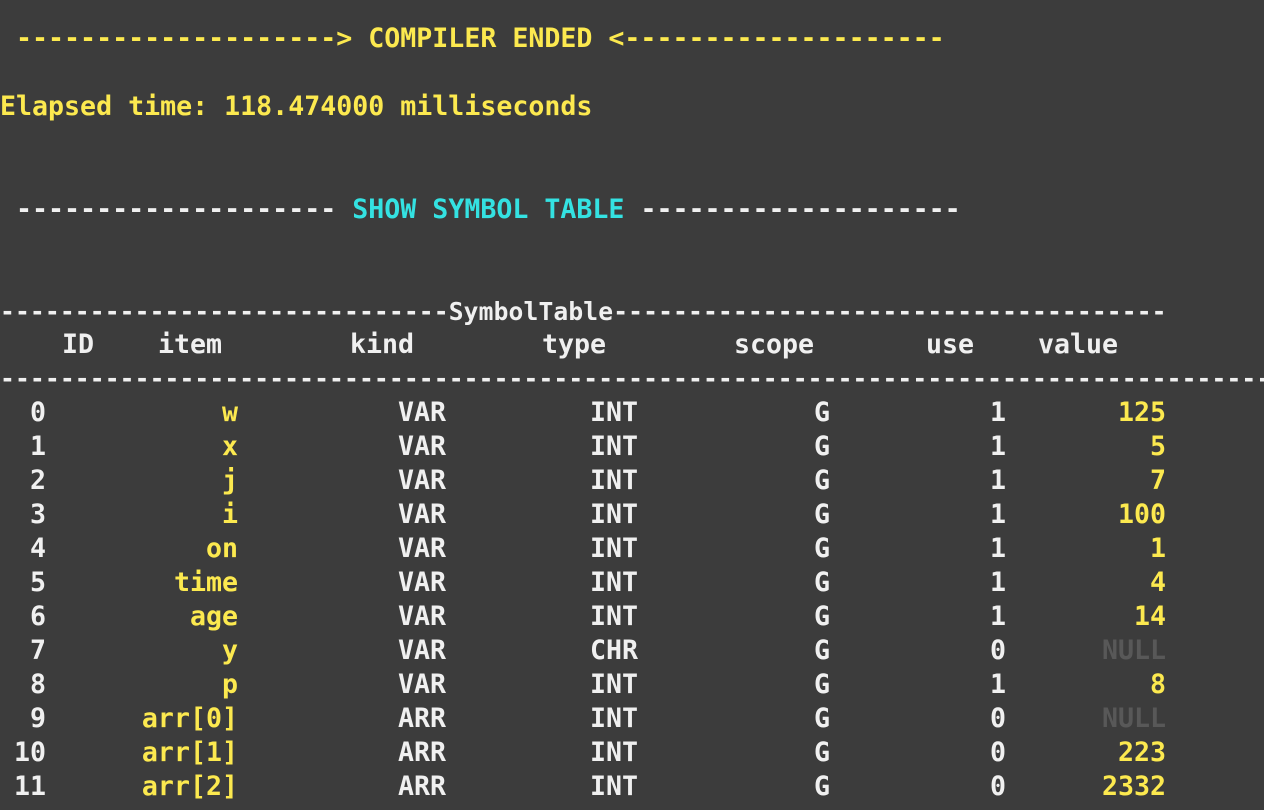 The image size is (1264, 810). What do you see at coordinates (189, 718) in the screenshot?
I see `cell-item: arr[0]` at bounding box center [189, 718].